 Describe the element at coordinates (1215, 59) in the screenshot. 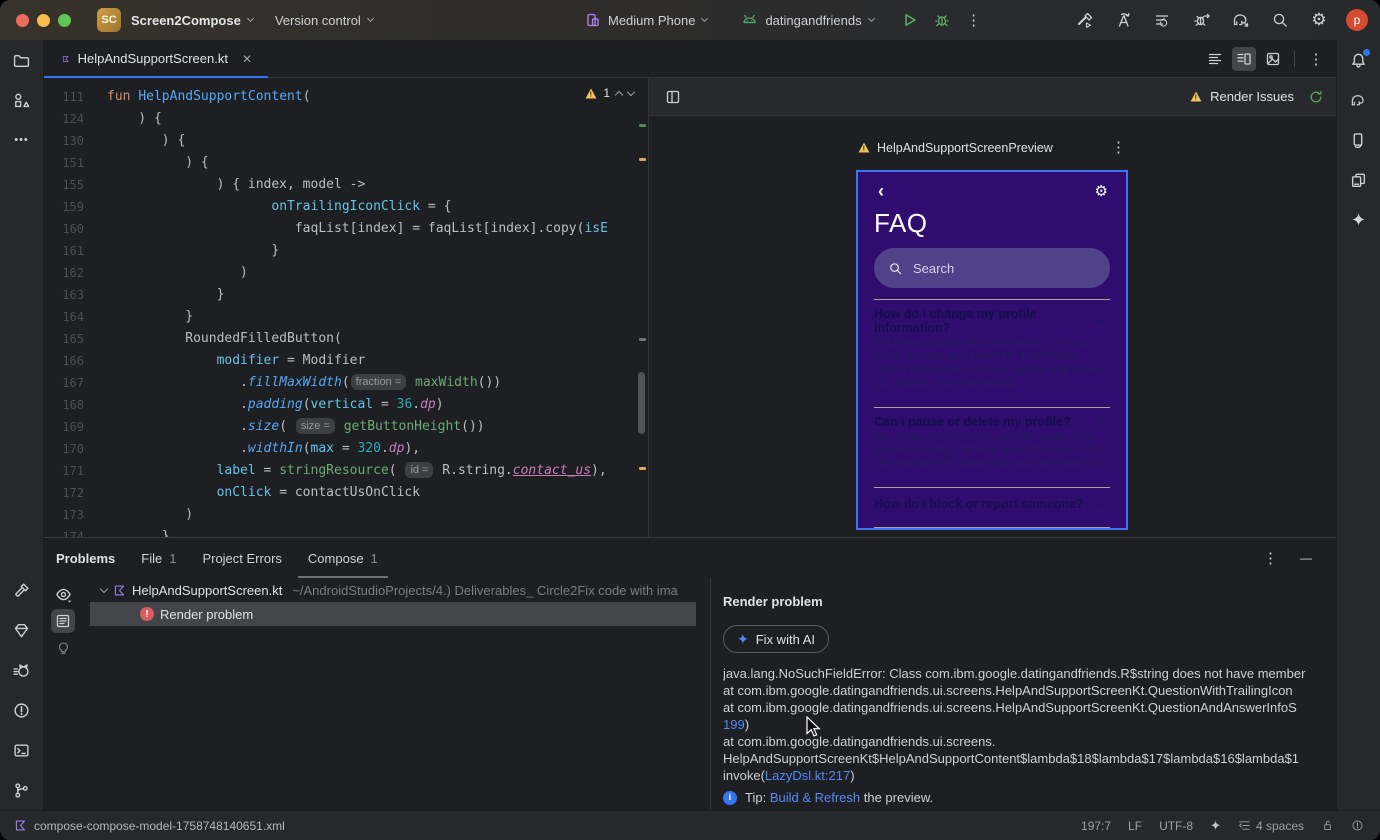

I see `code-view-button` at that location.